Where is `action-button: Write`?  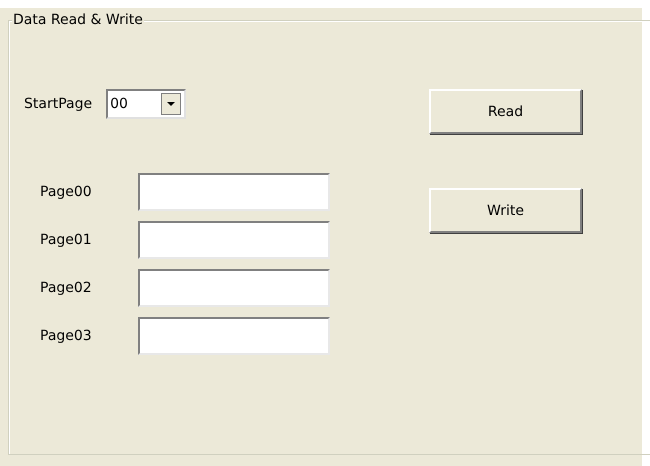
action-button: Write is located at coordinates (505, 210).